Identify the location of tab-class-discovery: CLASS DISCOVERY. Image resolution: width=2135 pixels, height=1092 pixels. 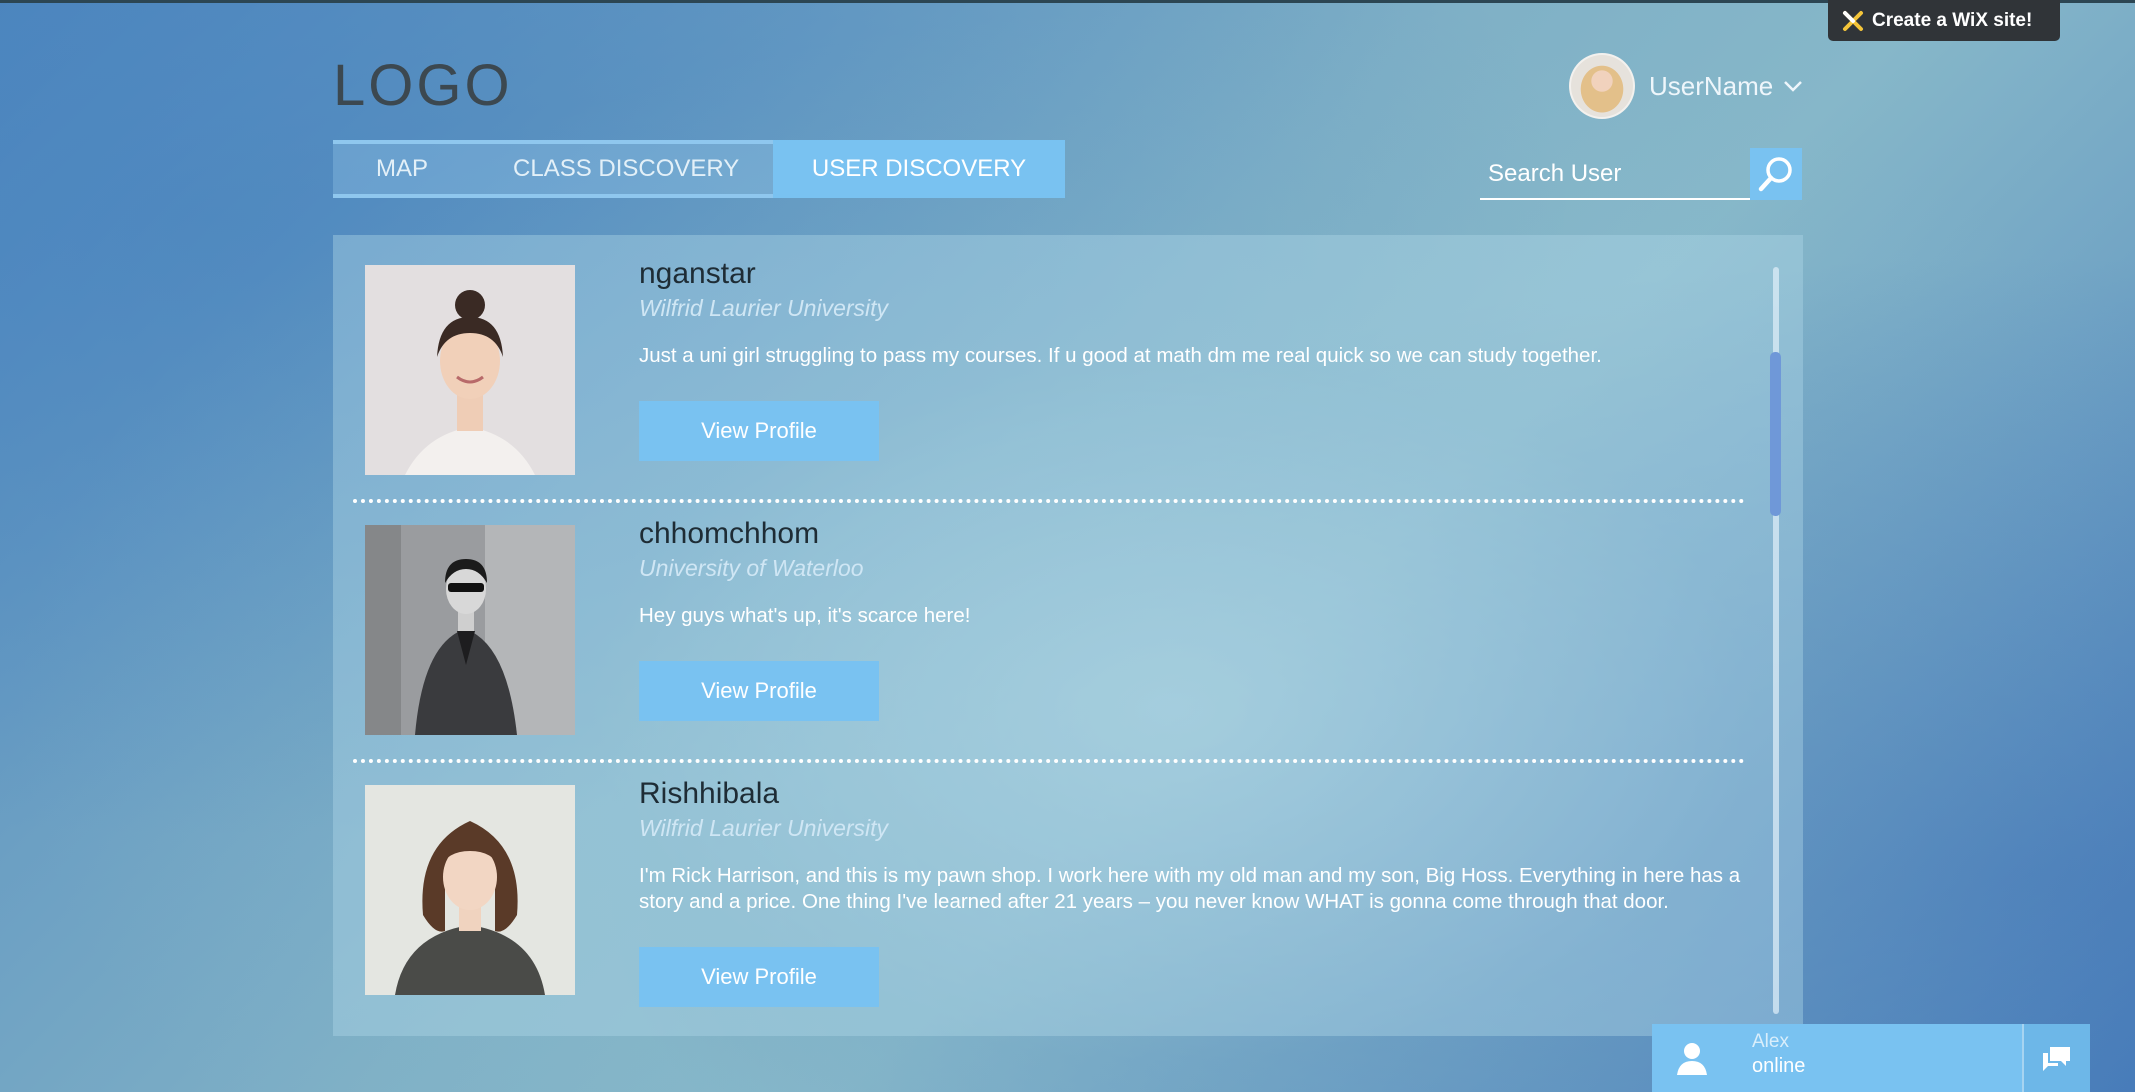
(626, 169).